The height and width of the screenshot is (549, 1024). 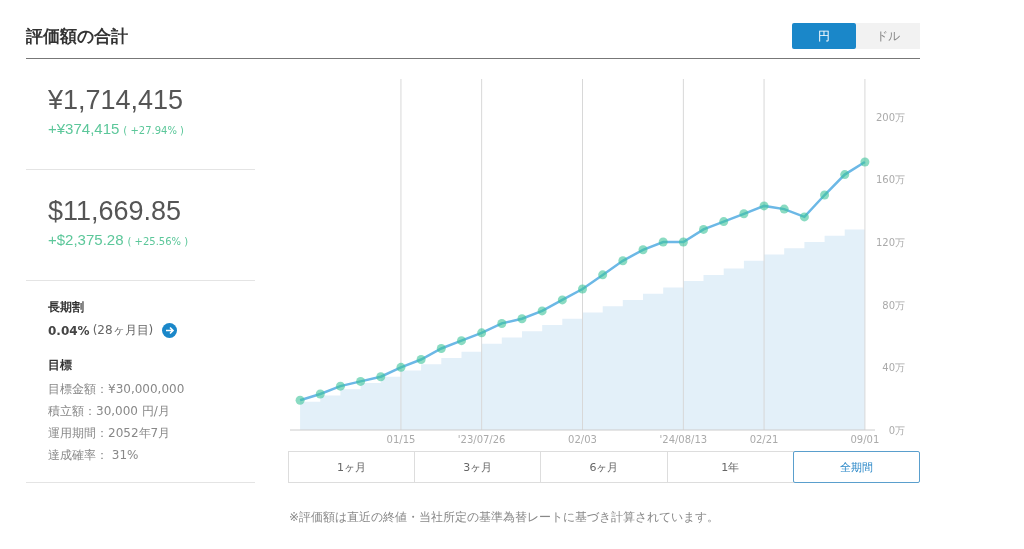 What do you see at coordinates (109, 411) in the screenshot?
I see `goal-detail: 積立額：30,000 円/月` at bounding box center [109, 411].